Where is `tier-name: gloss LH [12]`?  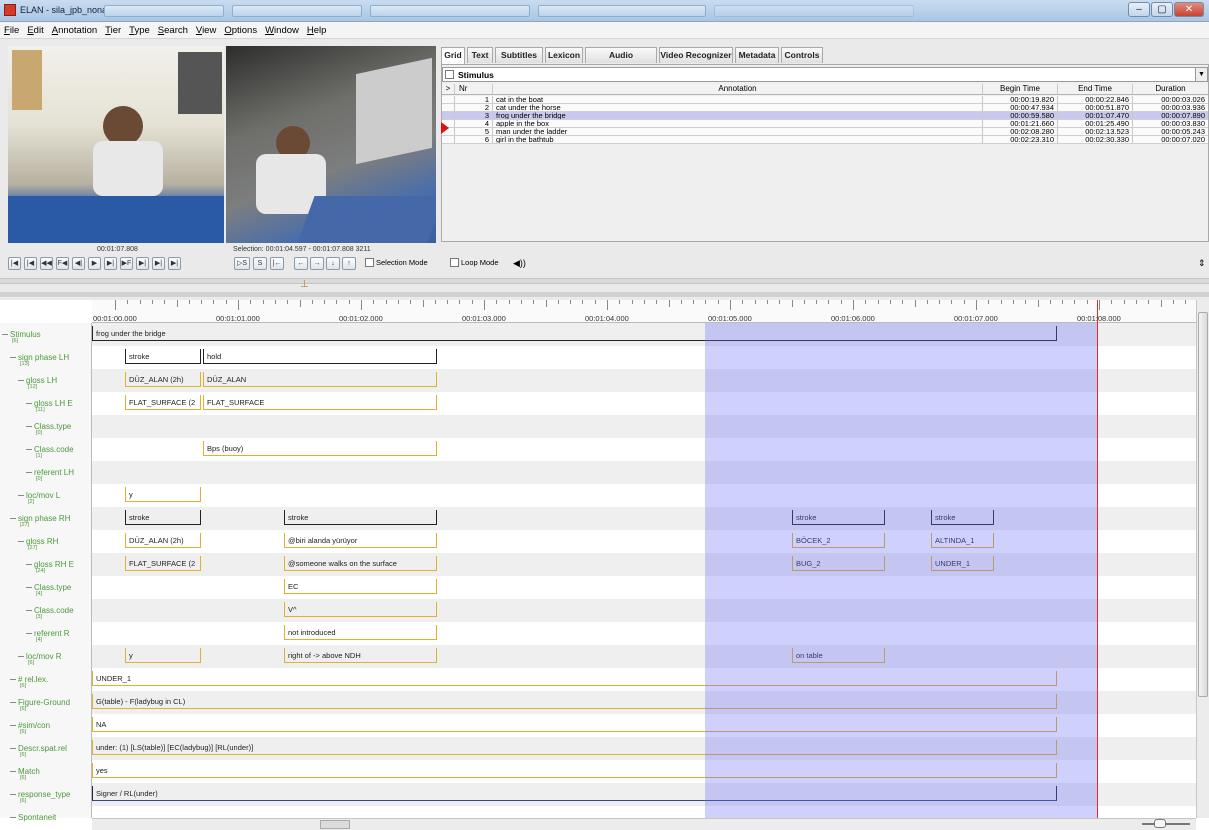 tier-name: gloss LH [12] is located at coordinates (46, 380).